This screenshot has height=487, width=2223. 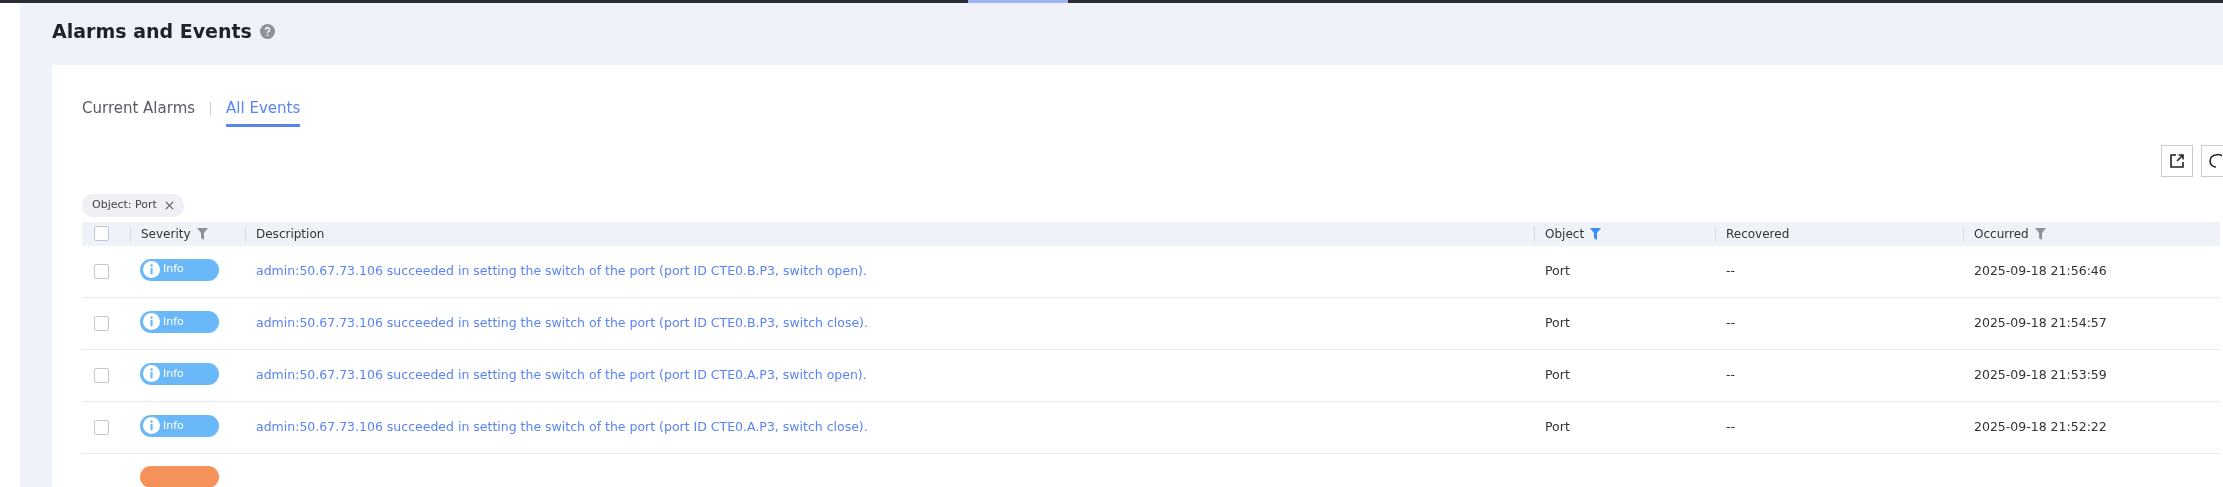 What do you see at coordinates (2040, 375) in the screenshot?
I see `table-cell-text: 2025-09-18 21:53:59` at bounding box center [2040, 375].